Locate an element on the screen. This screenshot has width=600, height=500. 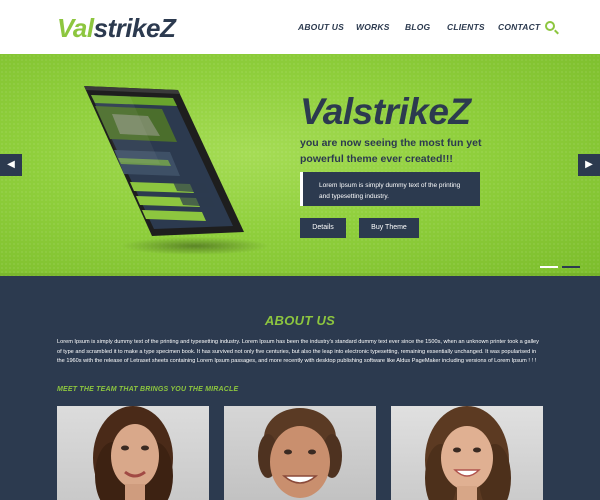
prev-slide-button: ◀ is located at coordinates (11, 165).